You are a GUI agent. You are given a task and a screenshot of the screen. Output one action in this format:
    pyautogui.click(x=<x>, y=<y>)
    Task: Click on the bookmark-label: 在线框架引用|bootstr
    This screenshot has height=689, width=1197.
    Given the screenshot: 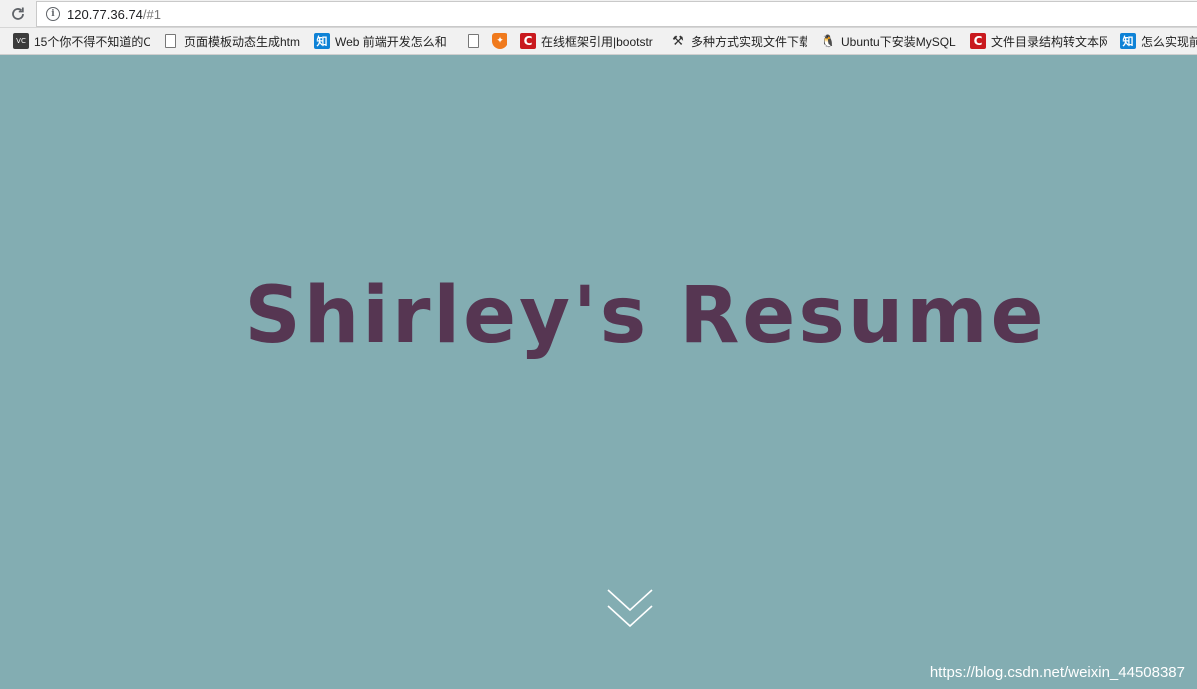 What is the action you would take?
    pyautogui.click(x=597, y=41)
    